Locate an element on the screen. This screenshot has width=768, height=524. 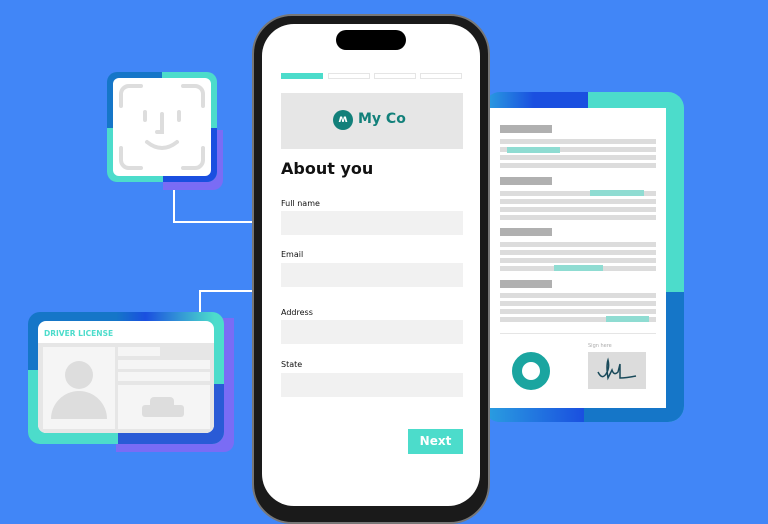
dynamic-island is located at coordinates (371, 40).